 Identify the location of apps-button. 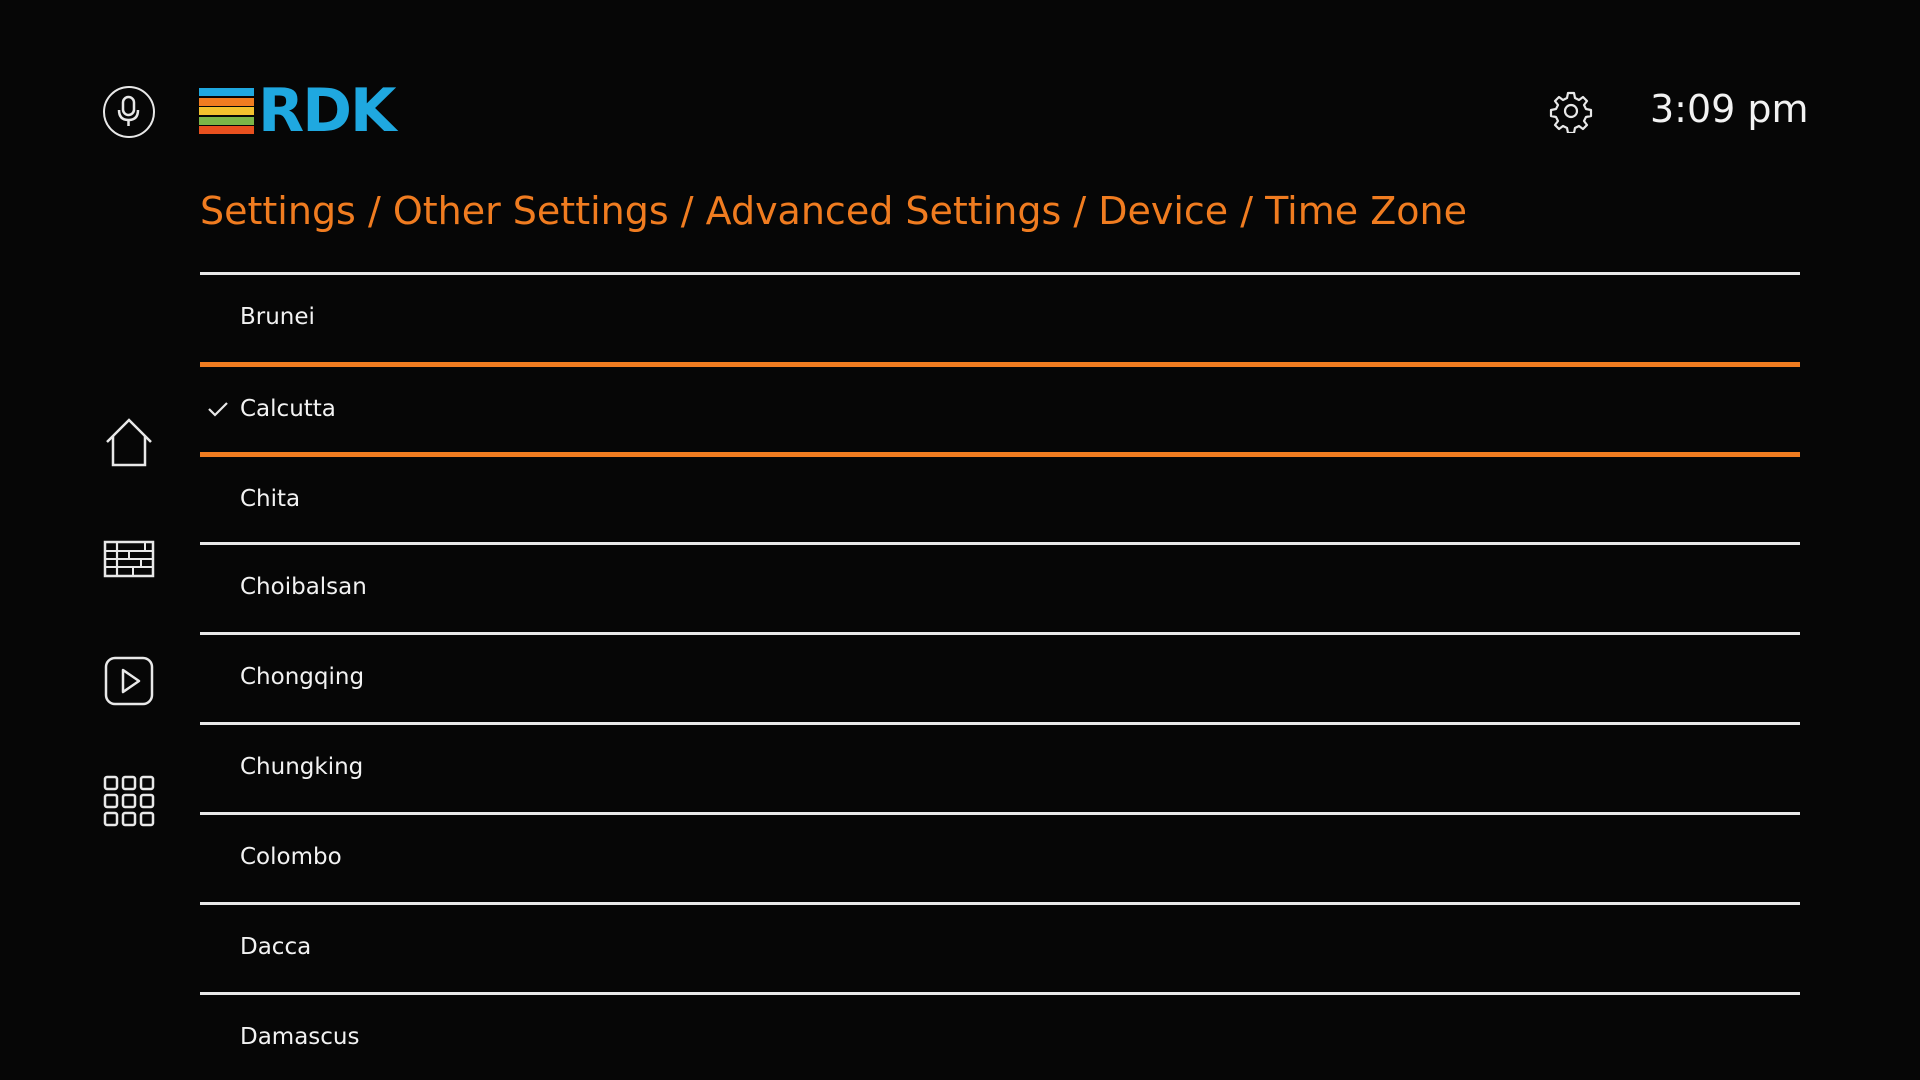
(129, 801).